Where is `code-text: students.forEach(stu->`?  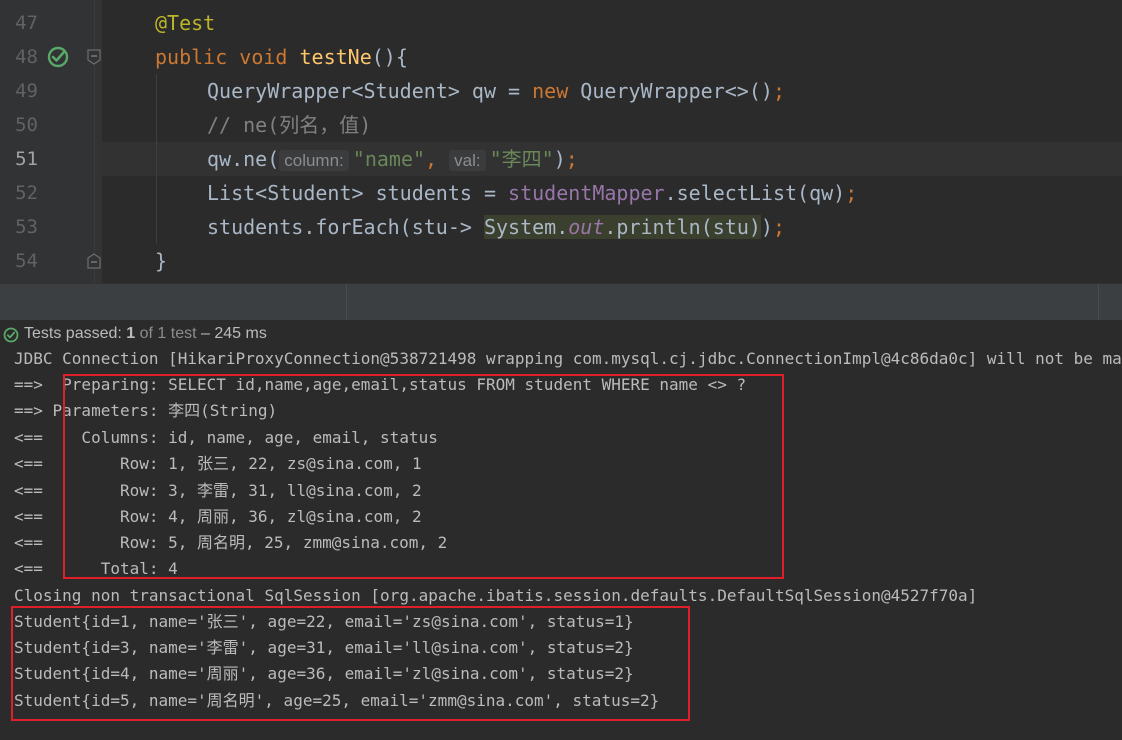
code-text: students.forEach(stu-> is located at coordinates (345, 227).